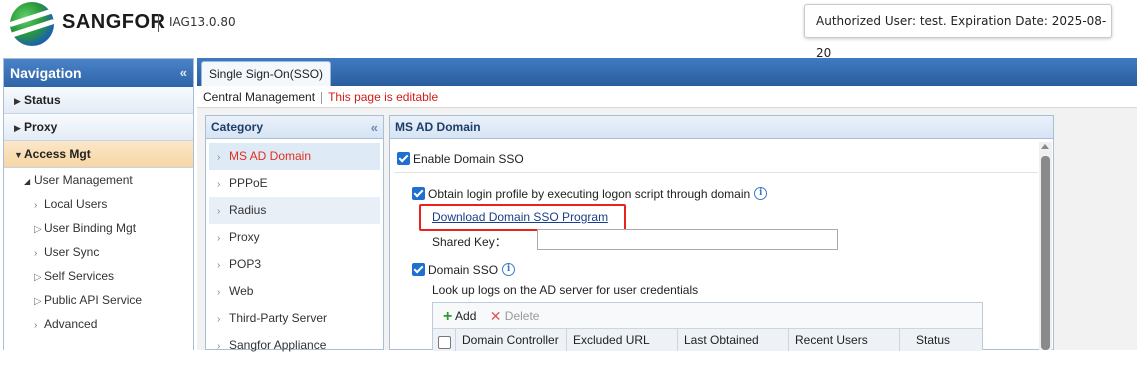  I want to click on category-web: › Web, so click(294, 291).